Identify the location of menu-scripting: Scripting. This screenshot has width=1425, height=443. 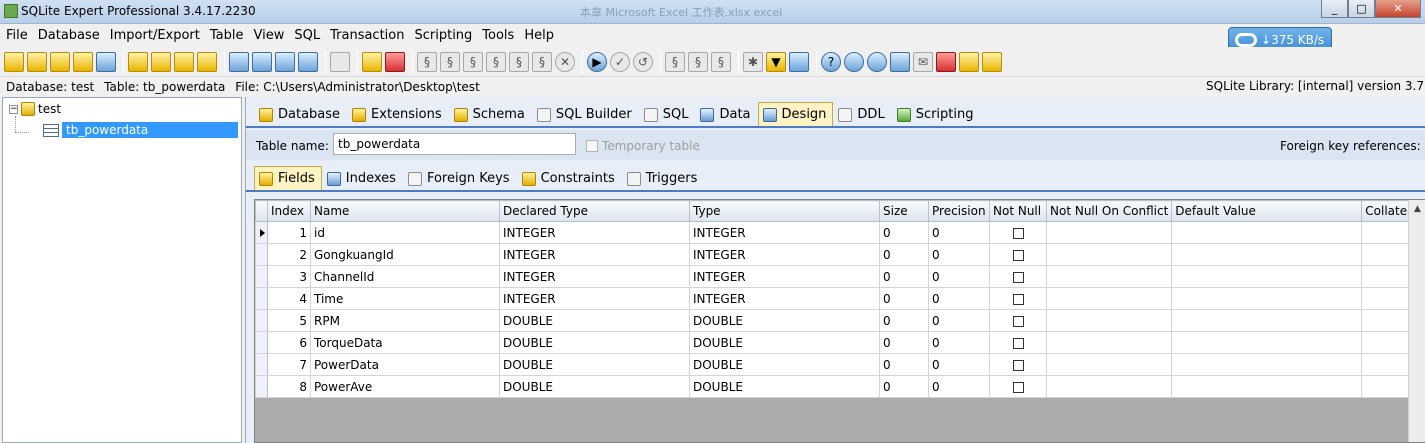
(443, 35).